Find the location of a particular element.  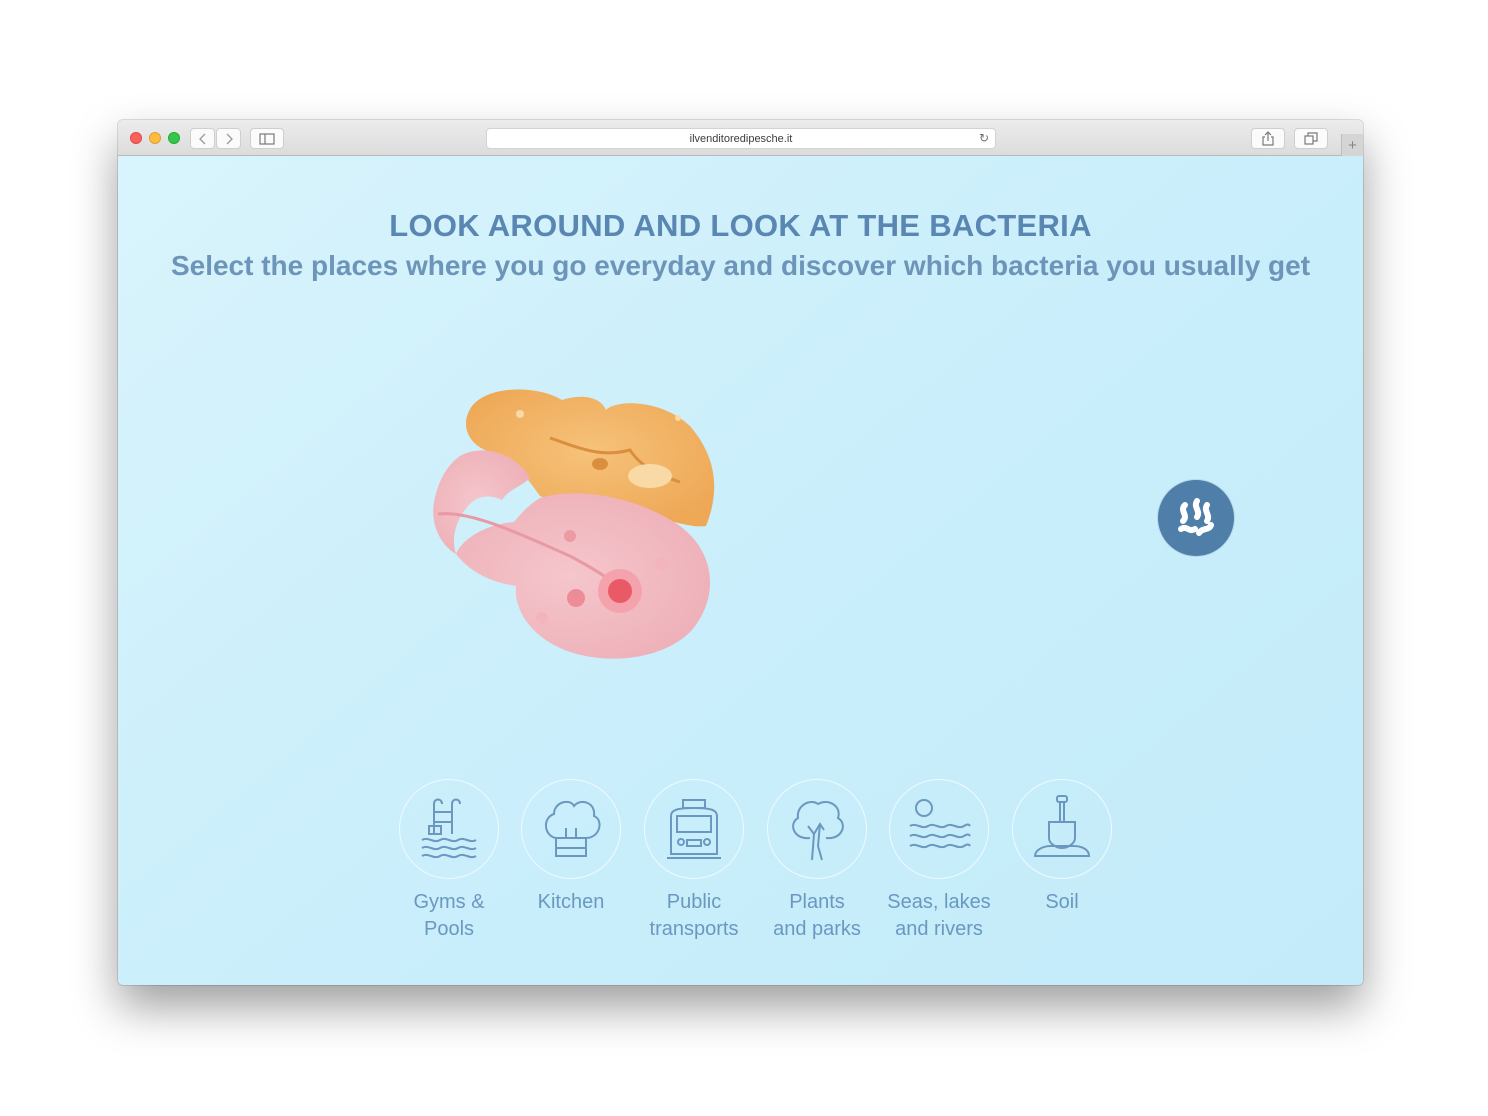

pool-icon is located at coordinates (449, 828).